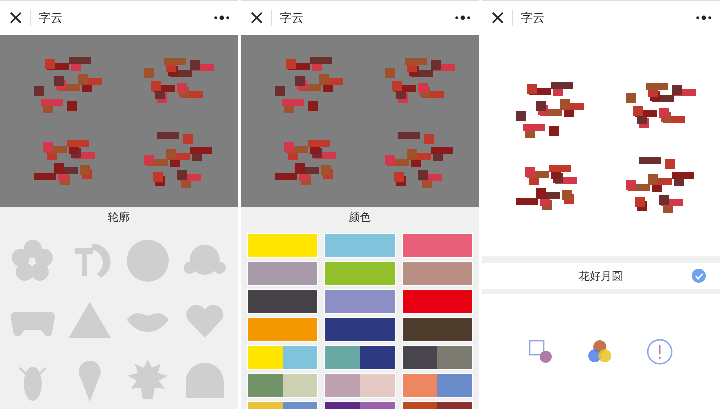 This screenshot has width=720, height=409. Describe the element at coordinates (699, 276) in the screenshot. I see `check-icon` at that location.